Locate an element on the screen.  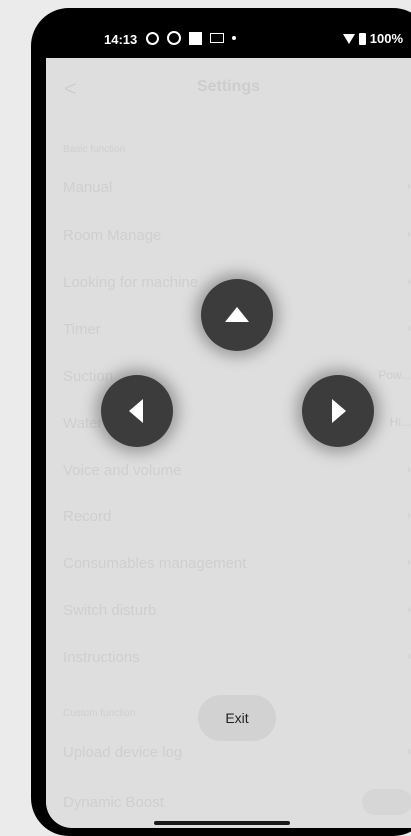
battery-icon is located at coordinates (362, 38).